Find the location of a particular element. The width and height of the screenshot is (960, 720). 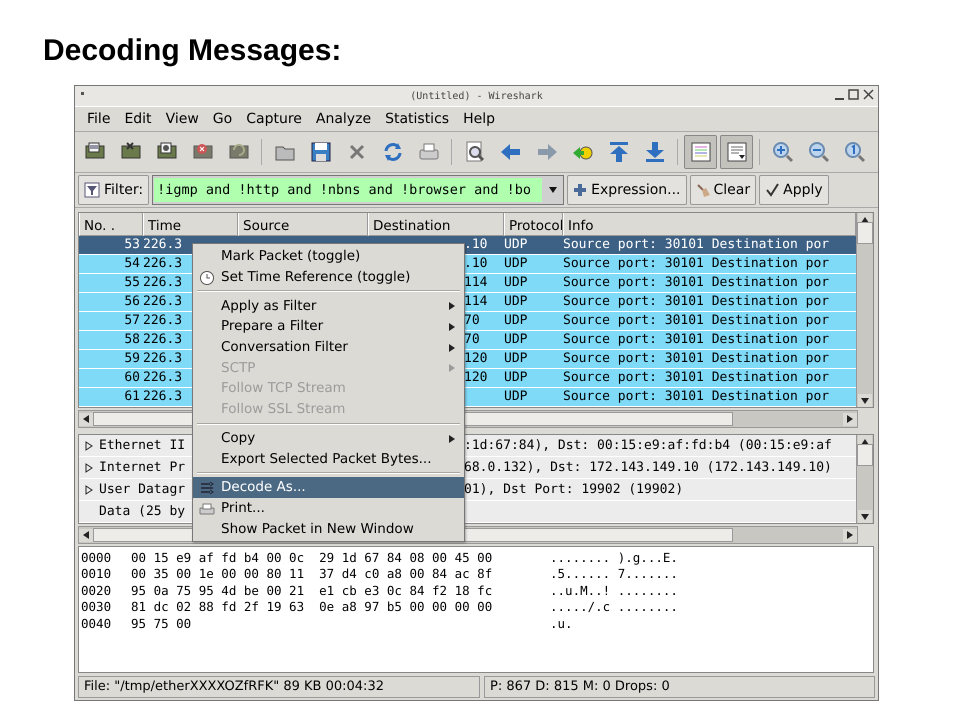

status-text: P: 867 D: 815 M: 0 Drops: 0 is located at coordinates (679, 687).